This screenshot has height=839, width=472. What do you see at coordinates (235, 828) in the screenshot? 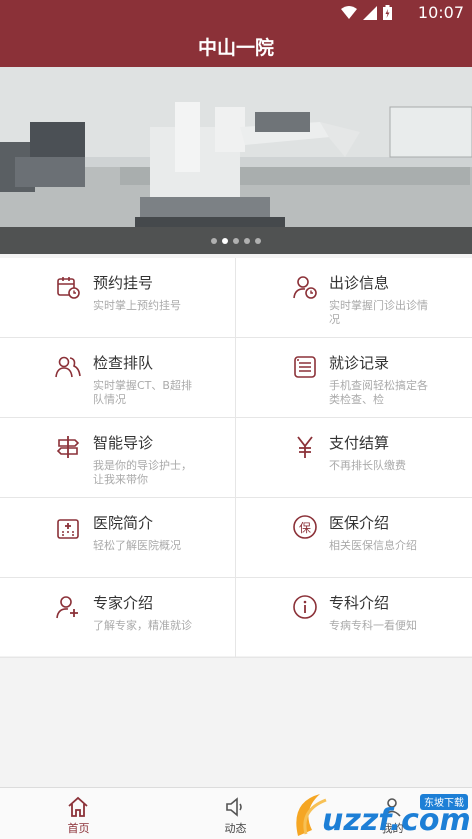
I see `tab-label: 动态` at bounding box center [235, 828].